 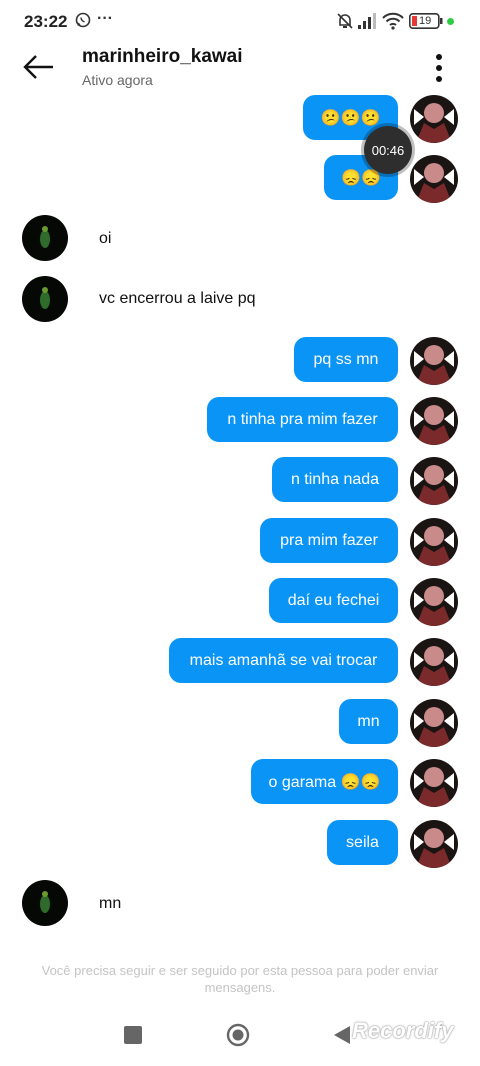 I want to click on contact-username: marinheiro_kawai, so click(x=162, y=57).